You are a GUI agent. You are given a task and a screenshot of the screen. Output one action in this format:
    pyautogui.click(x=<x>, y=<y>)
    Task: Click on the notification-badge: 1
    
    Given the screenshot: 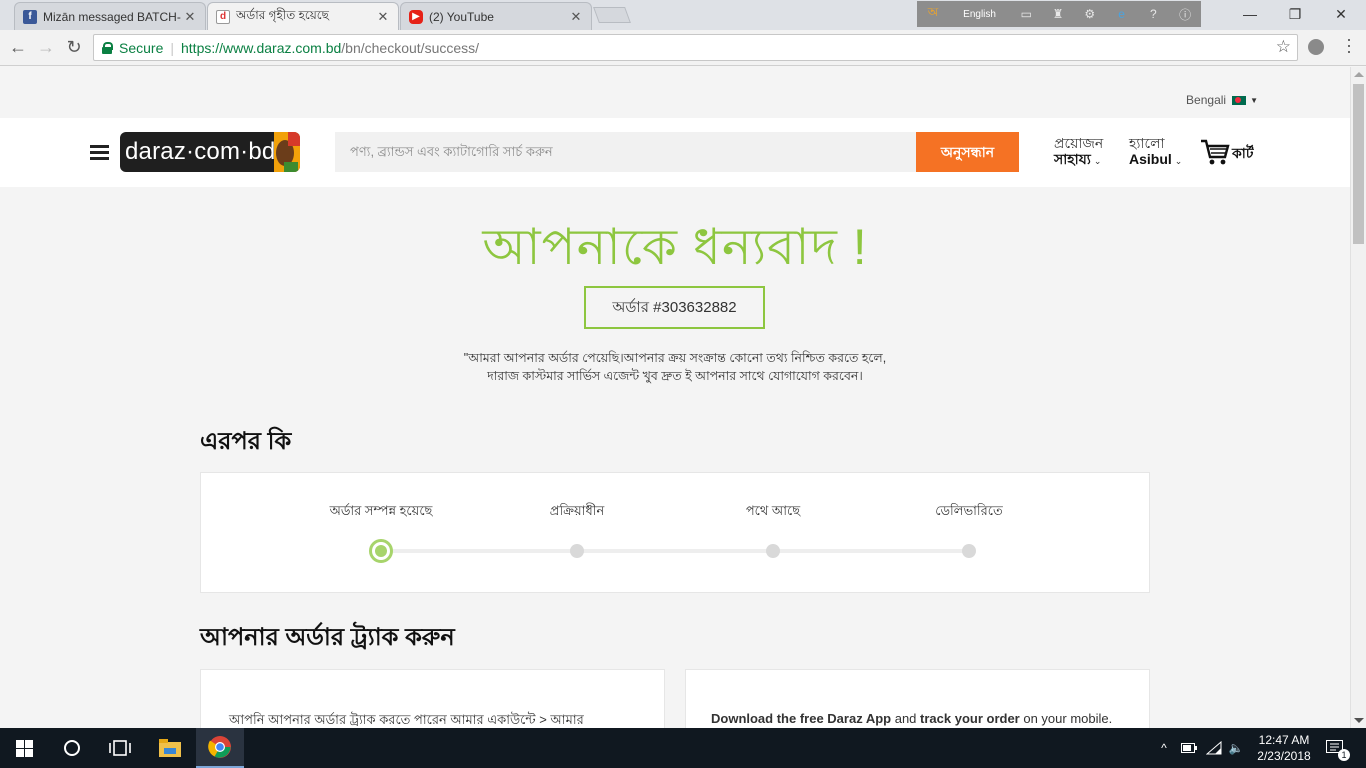 What is the action you would take?
    pyautogui.click(x=1344, y=755)
    